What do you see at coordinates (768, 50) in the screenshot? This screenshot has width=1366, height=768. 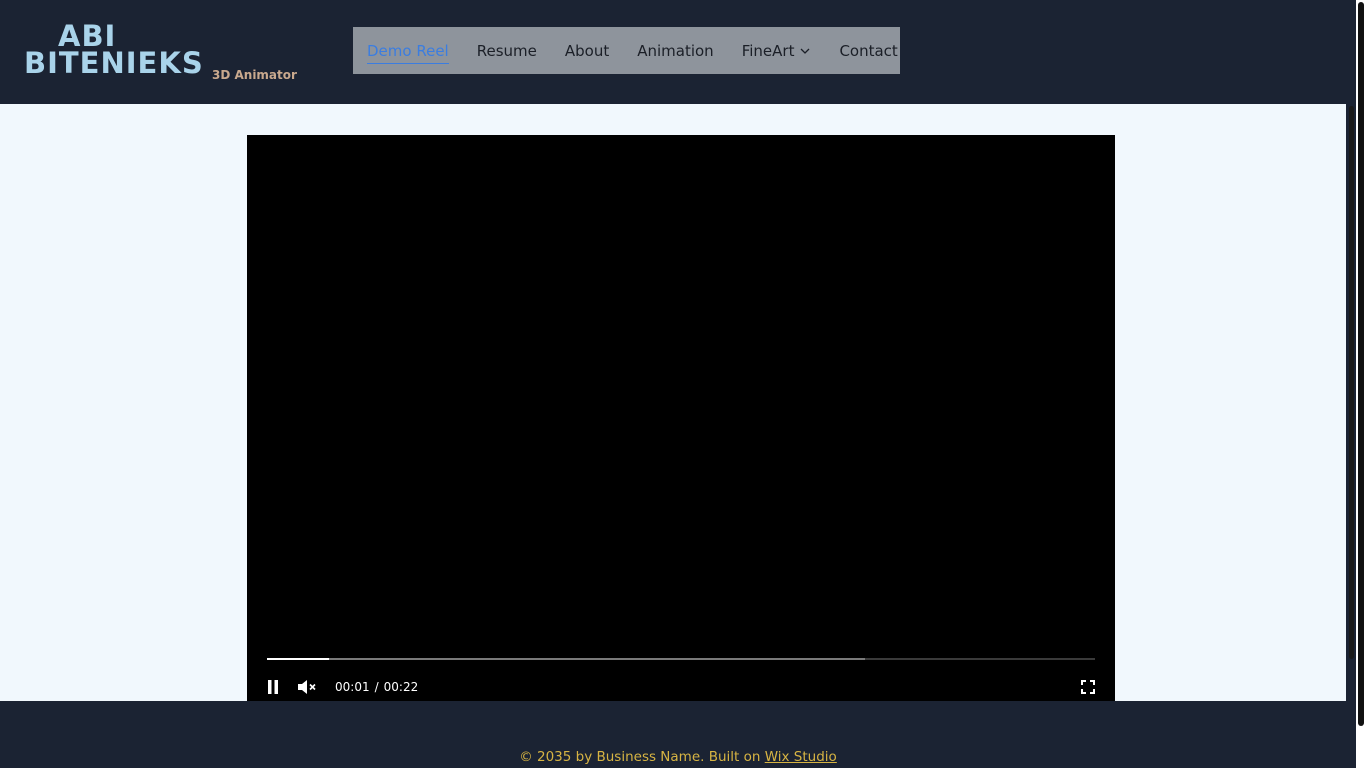 I see `nav-item-fineart-label: FineArt` at bounding box center [768, 50].